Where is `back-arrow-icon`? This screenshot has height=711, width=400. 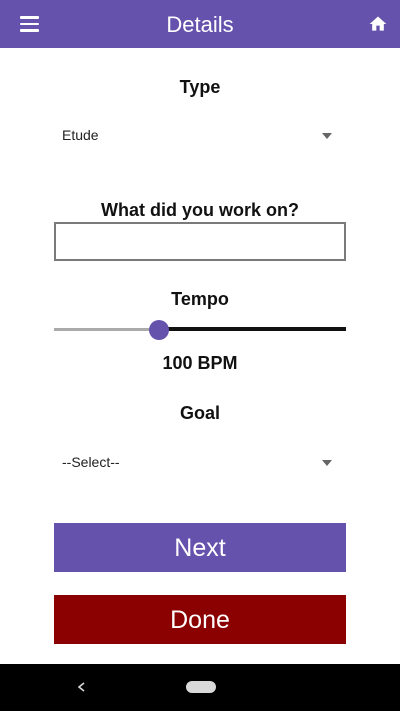 back-arrow-icon is located at coordinates (82, 687).